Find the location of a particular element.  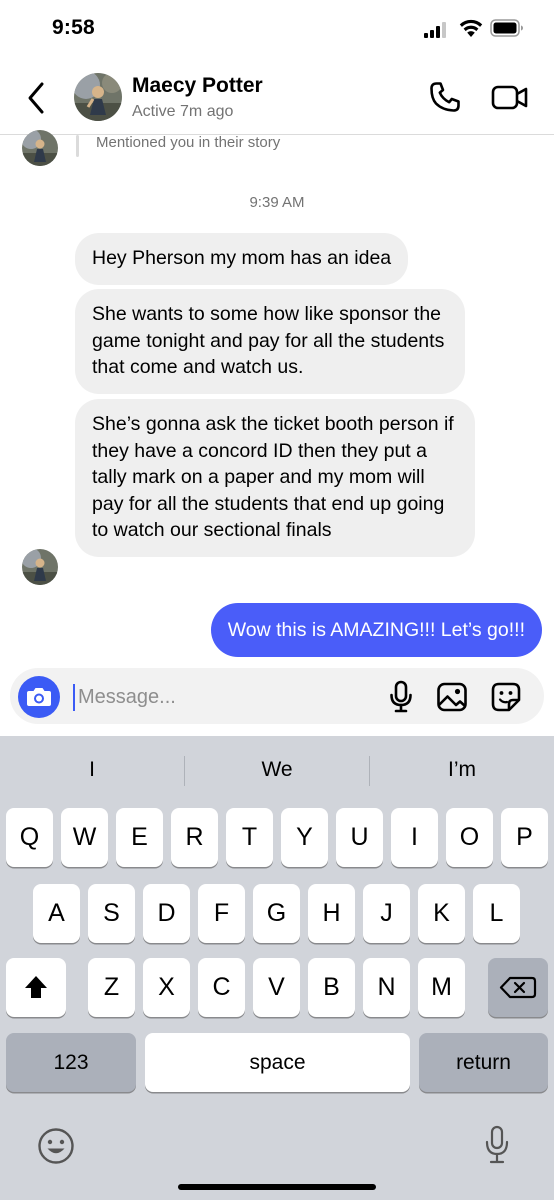

key-x: X is located at coordinates (166, 987).